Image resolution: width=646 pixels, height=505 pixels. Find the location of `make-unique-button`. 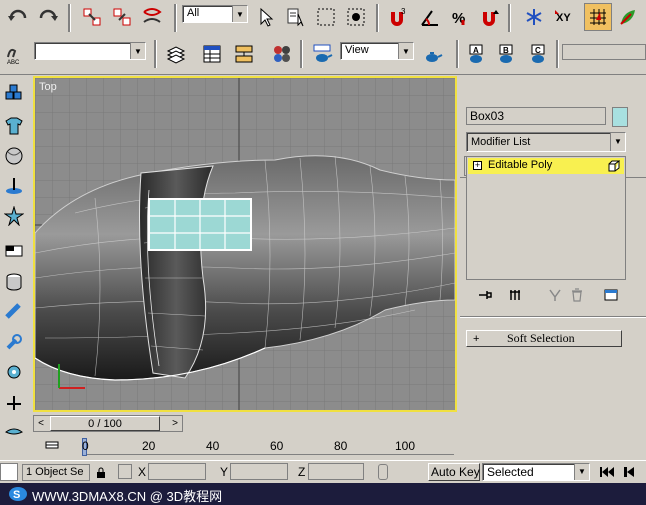

make-unique-button is located at coordinates (555, 295).